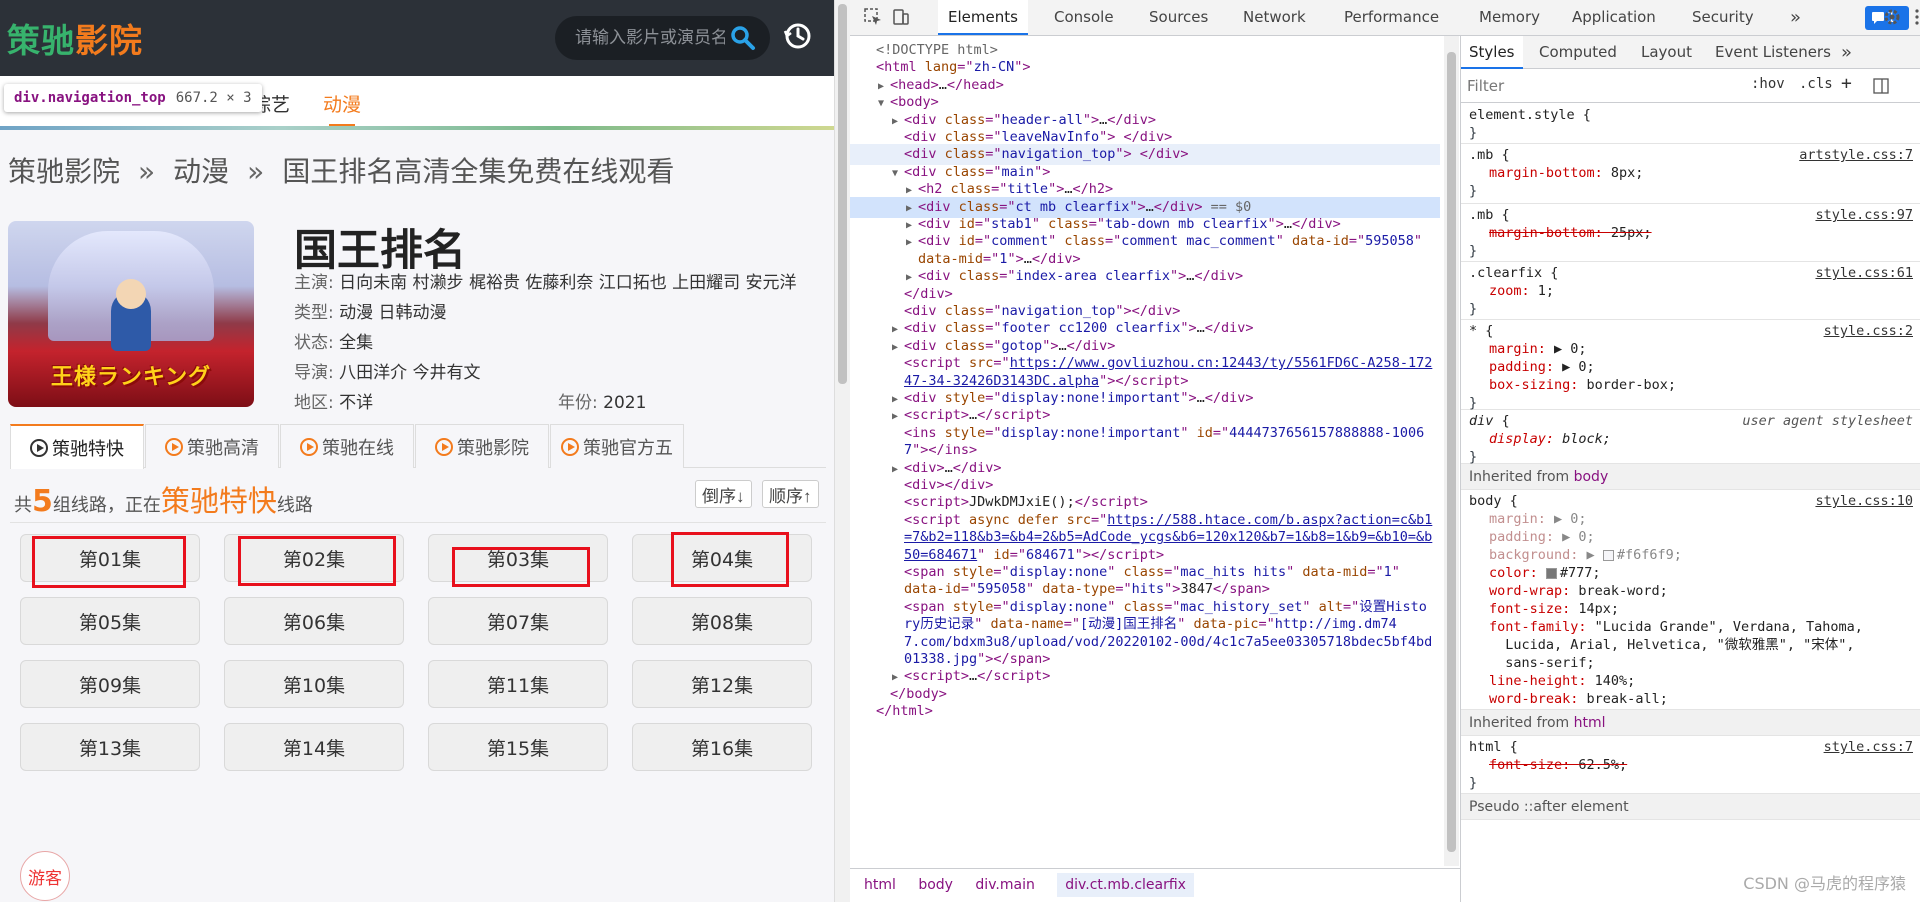 The width and height of the screenshot is (1920, 902). Describe the element at coordinates (106, 505) in the screenshot. I see `routes-middle: 组线路，正在` at that location.